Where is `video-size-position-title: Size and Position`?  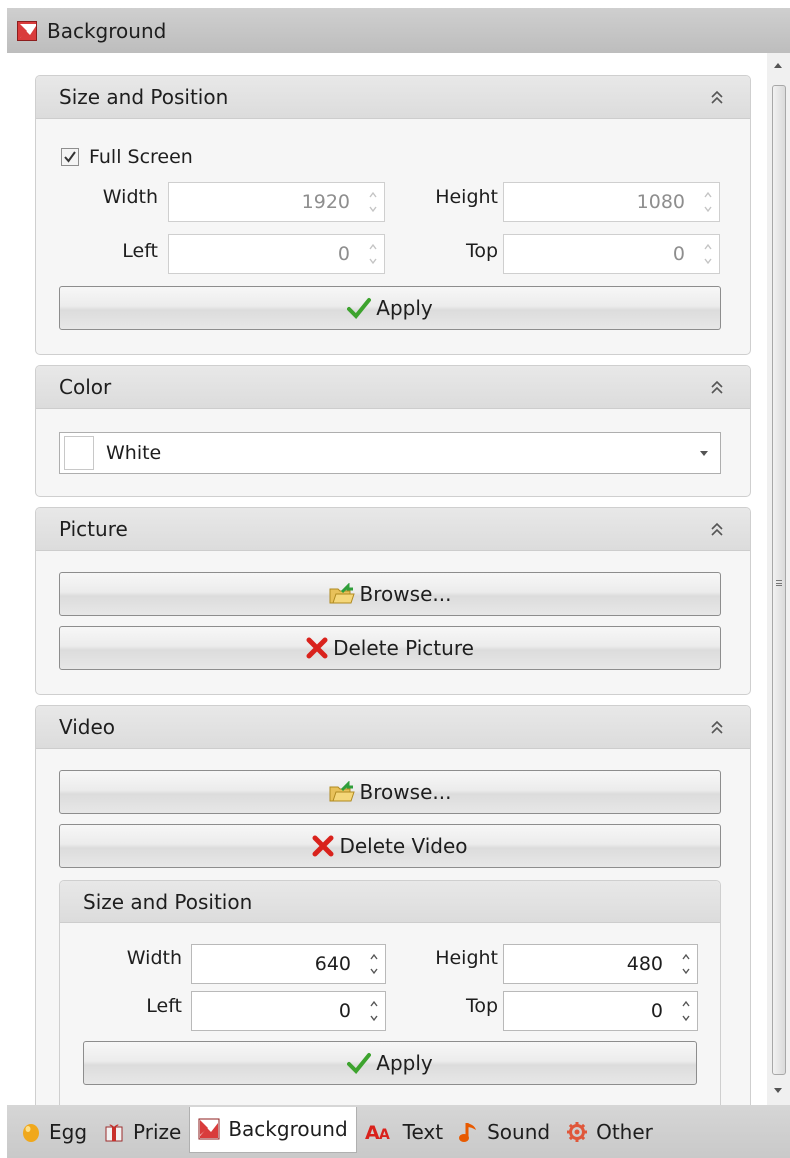 video-size-position-title: Size and Position is located at coordinates (168, 901).